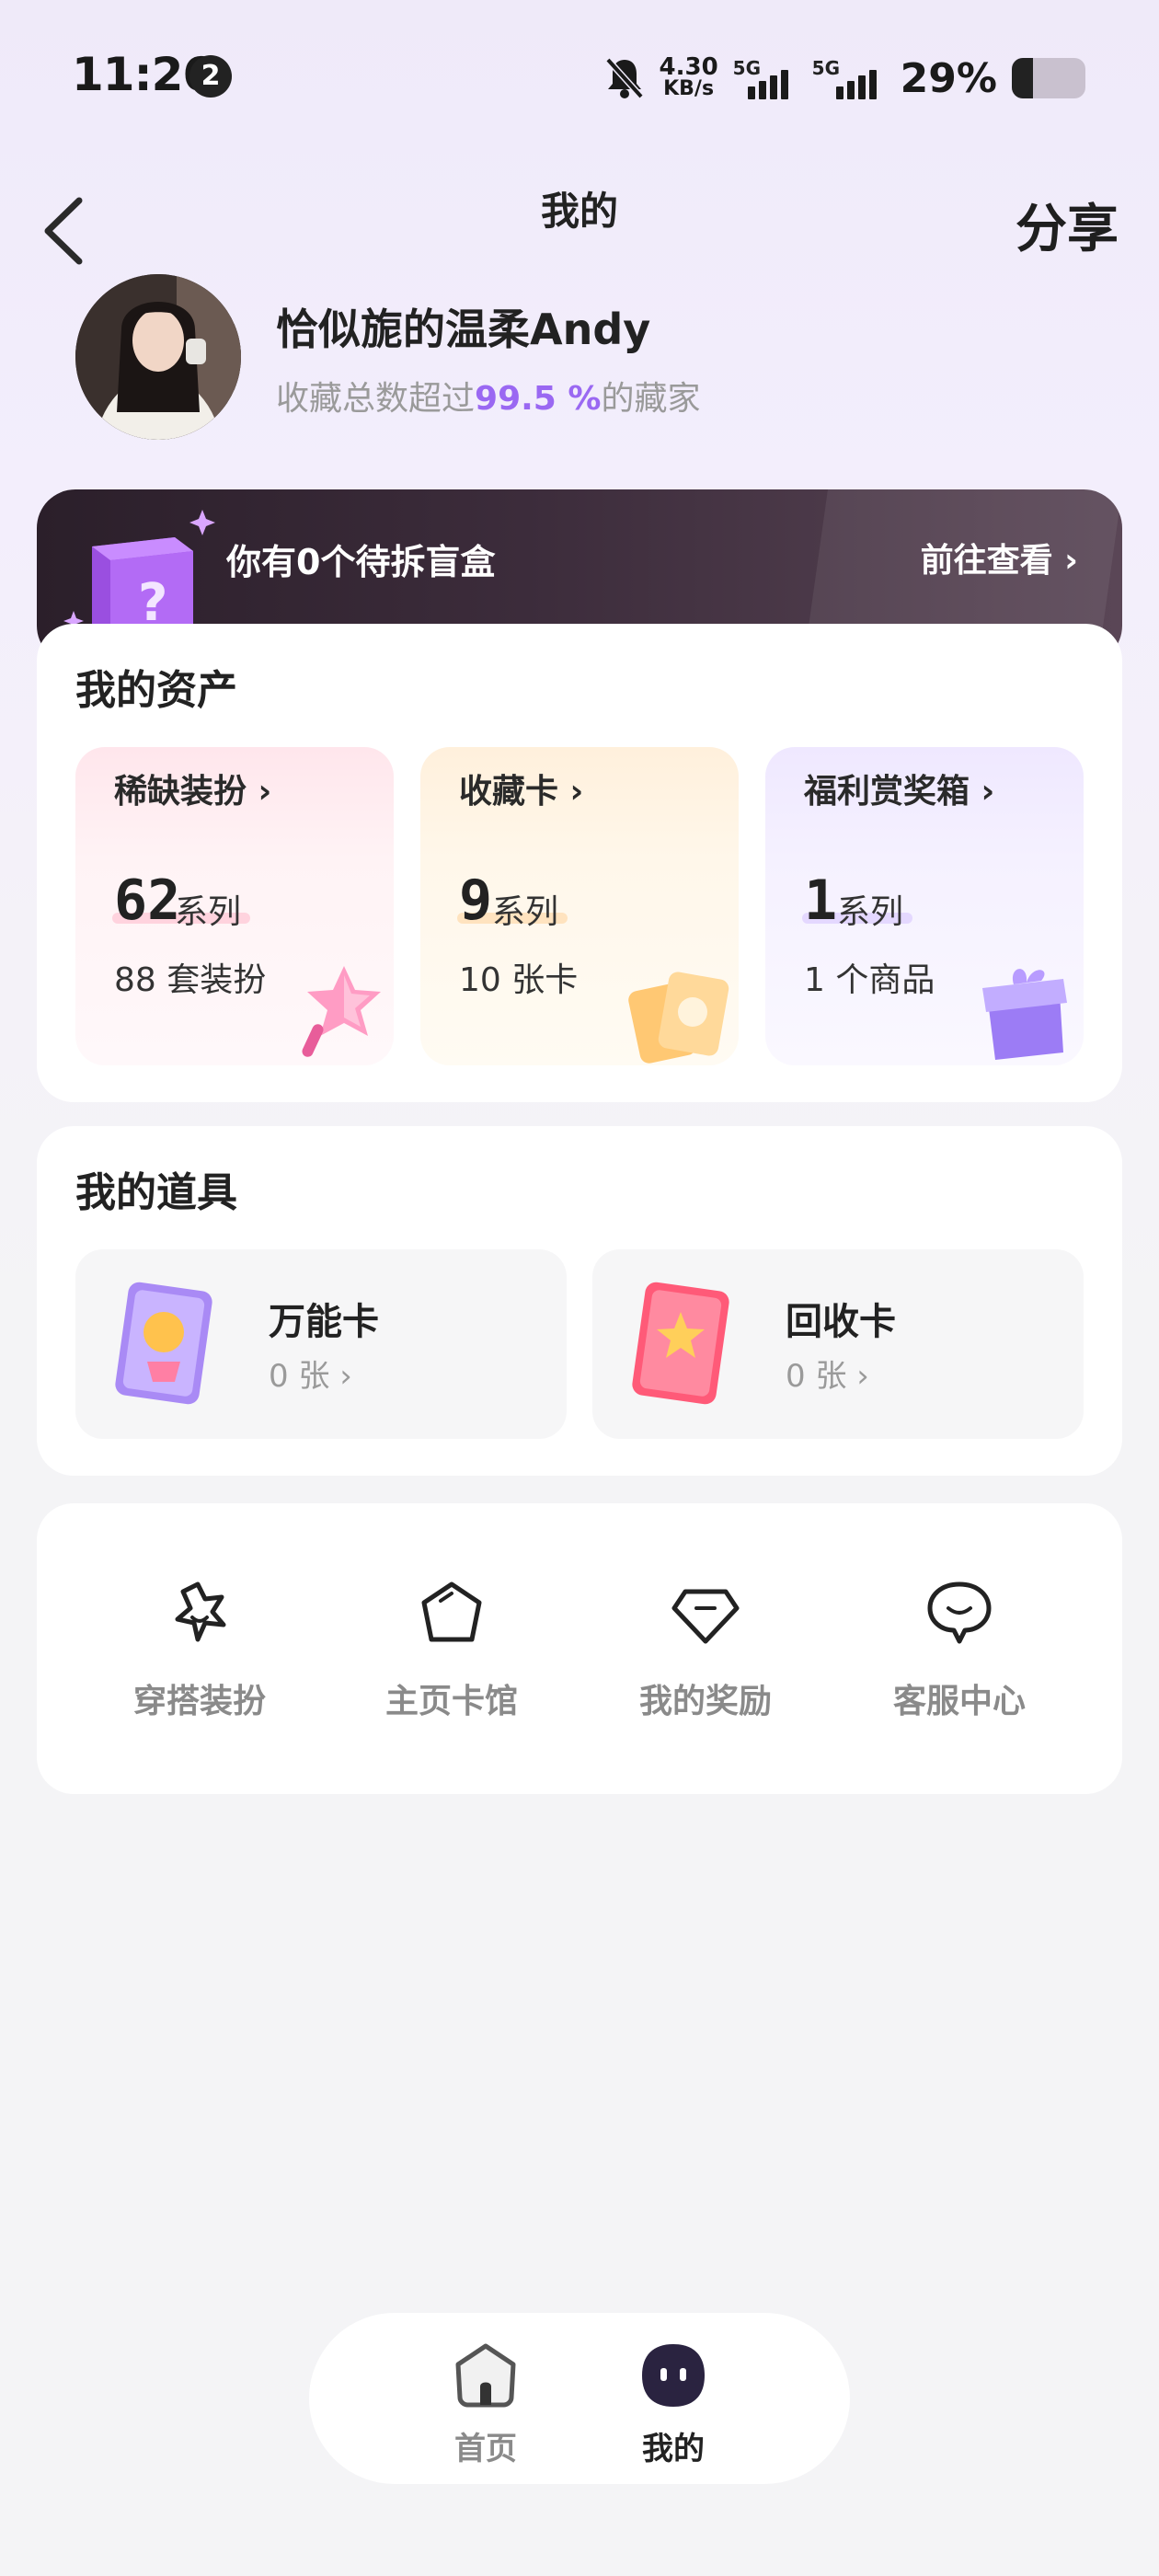 The height and width of the screenshot is (2576, 1159). What do you see at coordinates (451, 1649) in the screenshot?
I see `menu-homepage-gallery: 主页卡馆` at bounding box center [451, 1649].